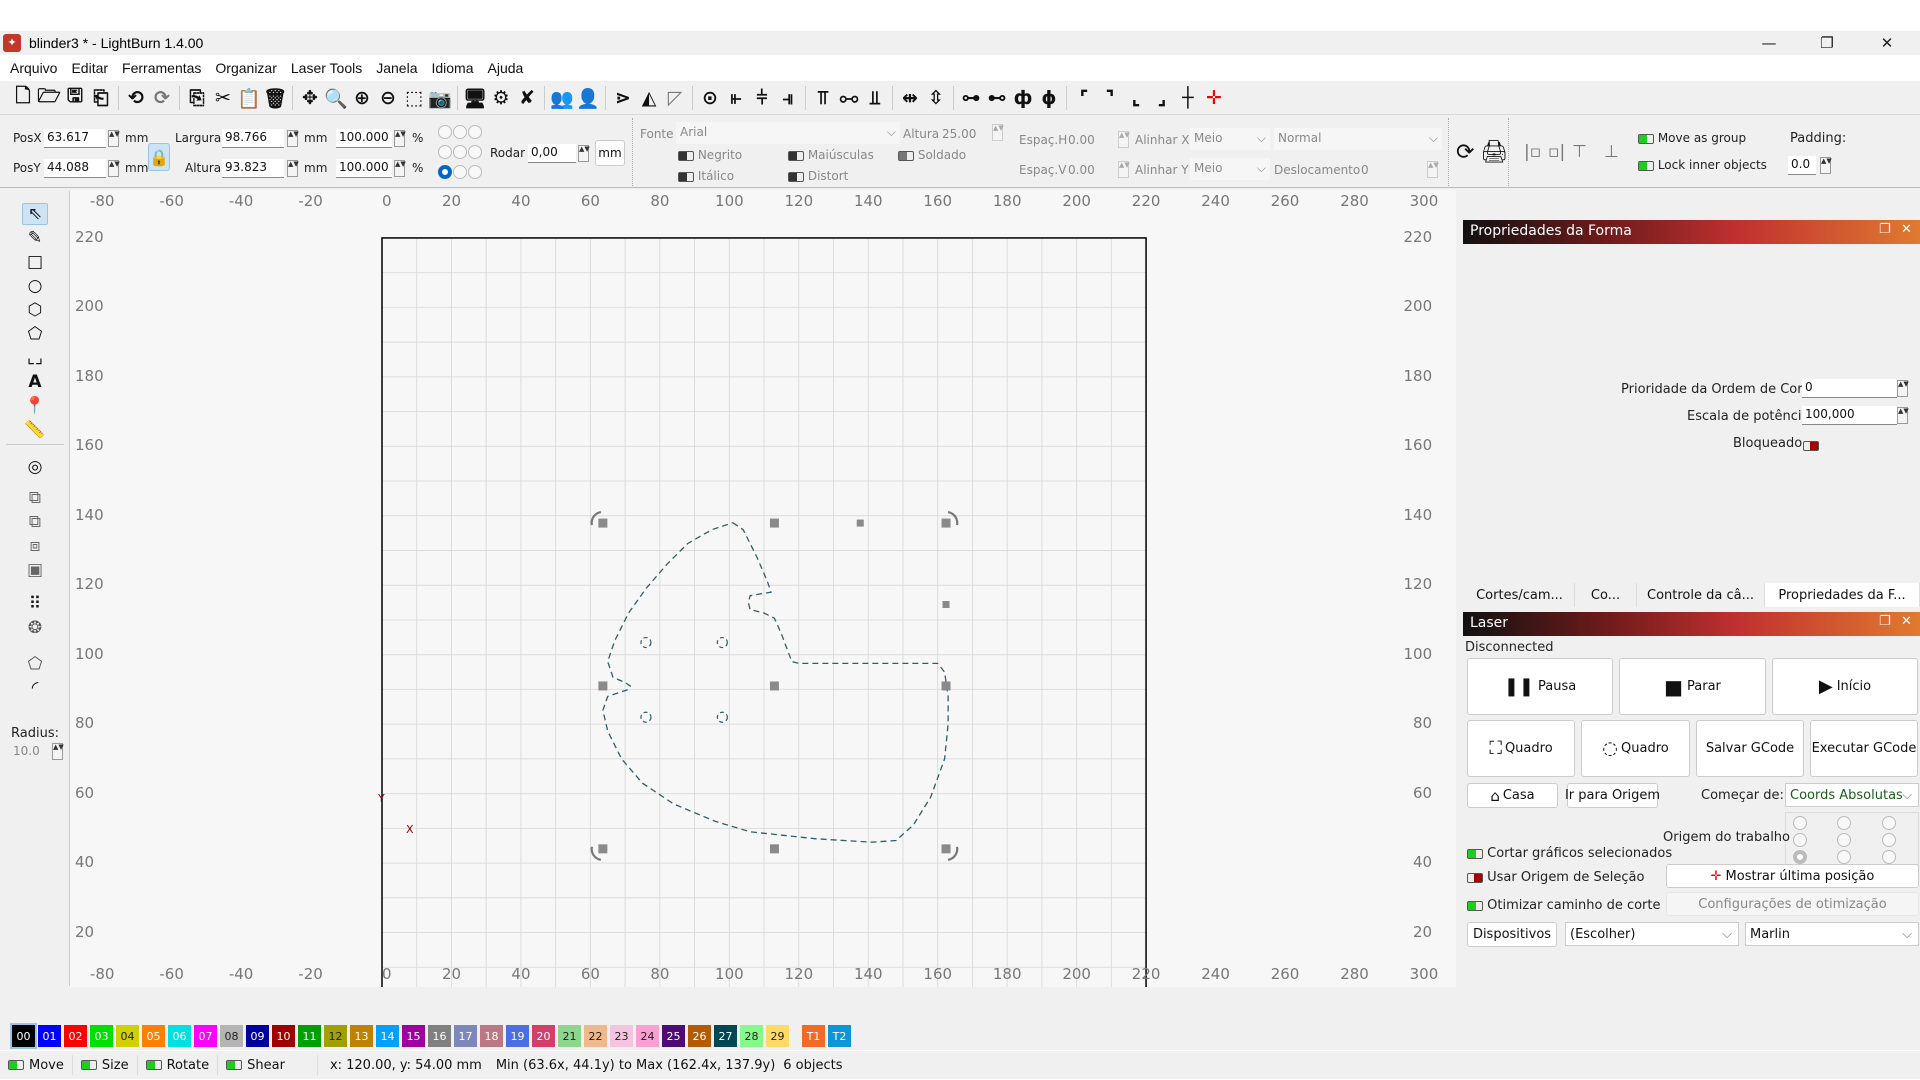  Describe the element at coordinates (1521, 748) in the screenshot. I see `frame-rect-button: ⛶ Quadro` at that location.